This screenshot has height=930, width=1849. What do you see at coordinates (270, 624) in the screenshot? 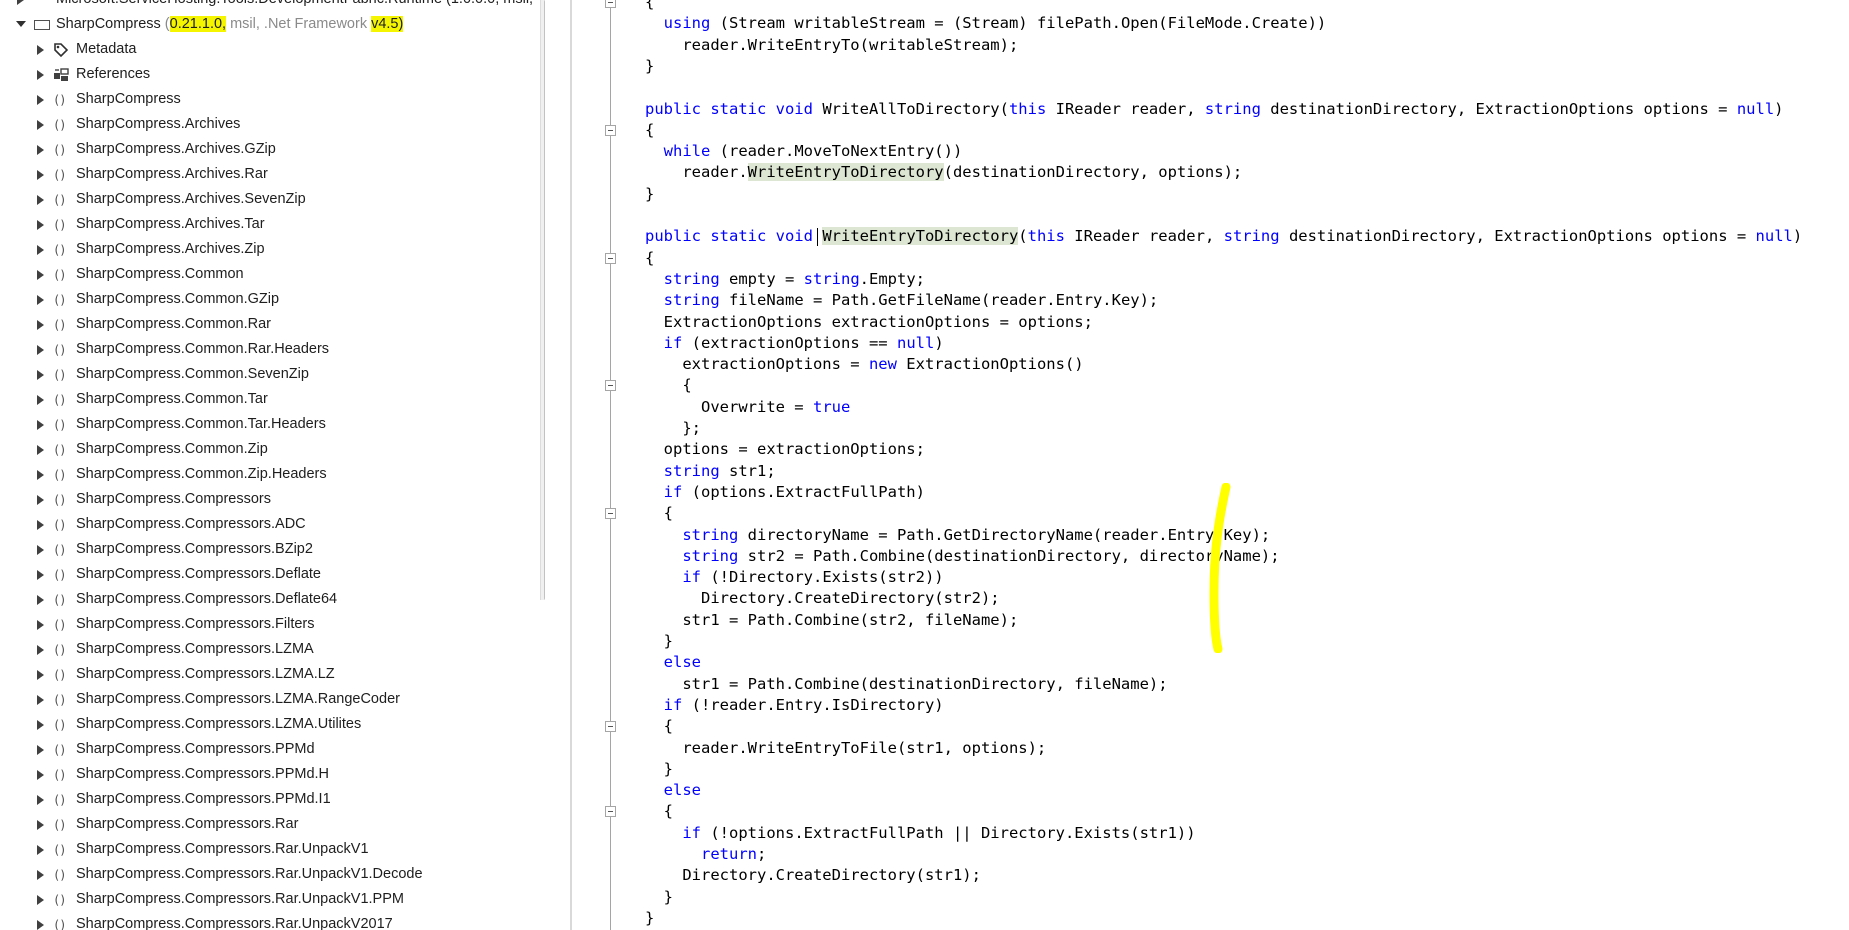
I see `tree-row: () SharpCompress.Compressors.Filters` at bounding box center [270, 624].